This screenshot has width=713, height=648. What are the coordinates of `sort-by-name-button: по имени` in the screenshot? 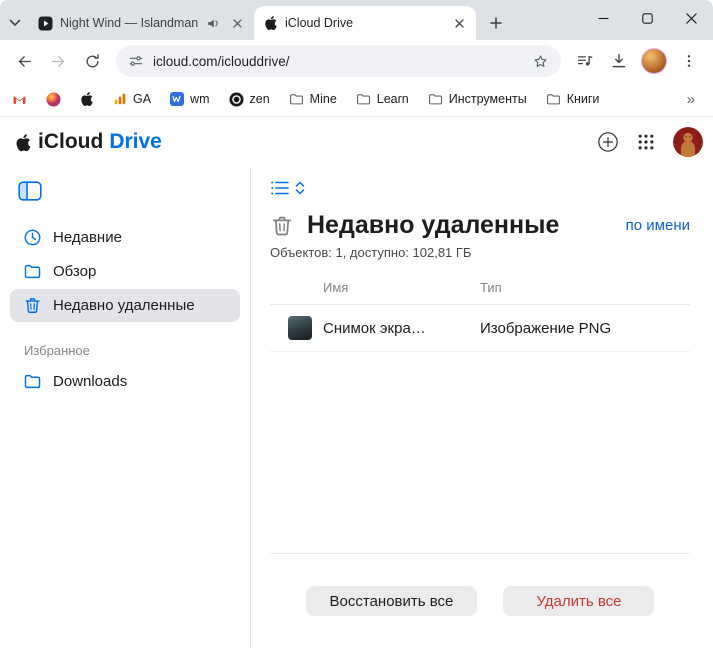 It's located at (658, 225).